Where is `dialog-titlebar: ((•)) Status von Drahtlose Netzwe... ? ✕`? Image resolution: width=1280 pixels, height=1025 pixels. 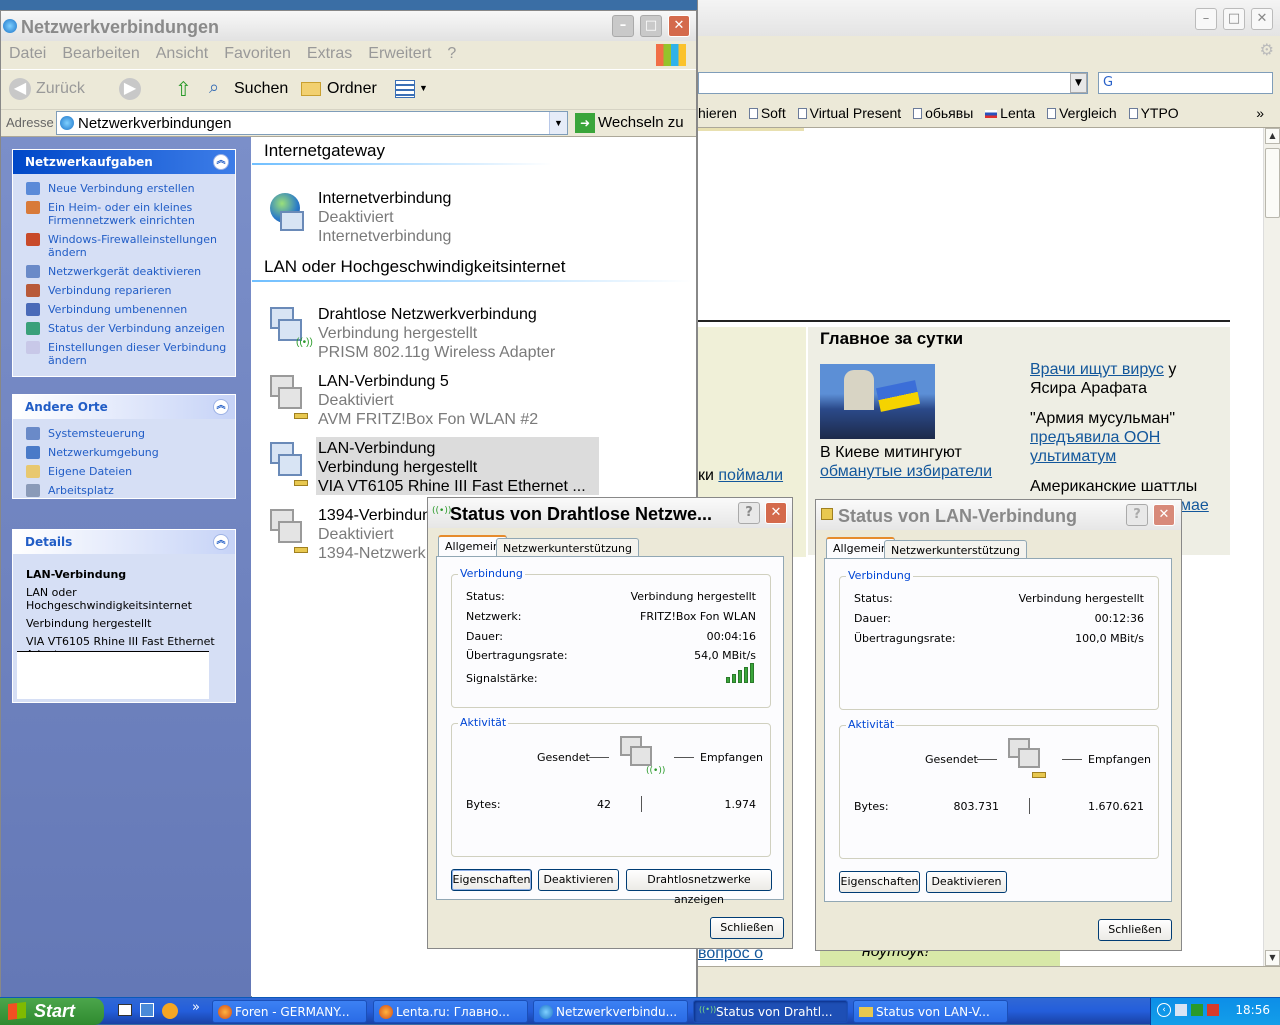
dialog-titlebar: ((•)) Status von Drahtlose Netzwe... ? ✕ is located at coordinates (610, 513).